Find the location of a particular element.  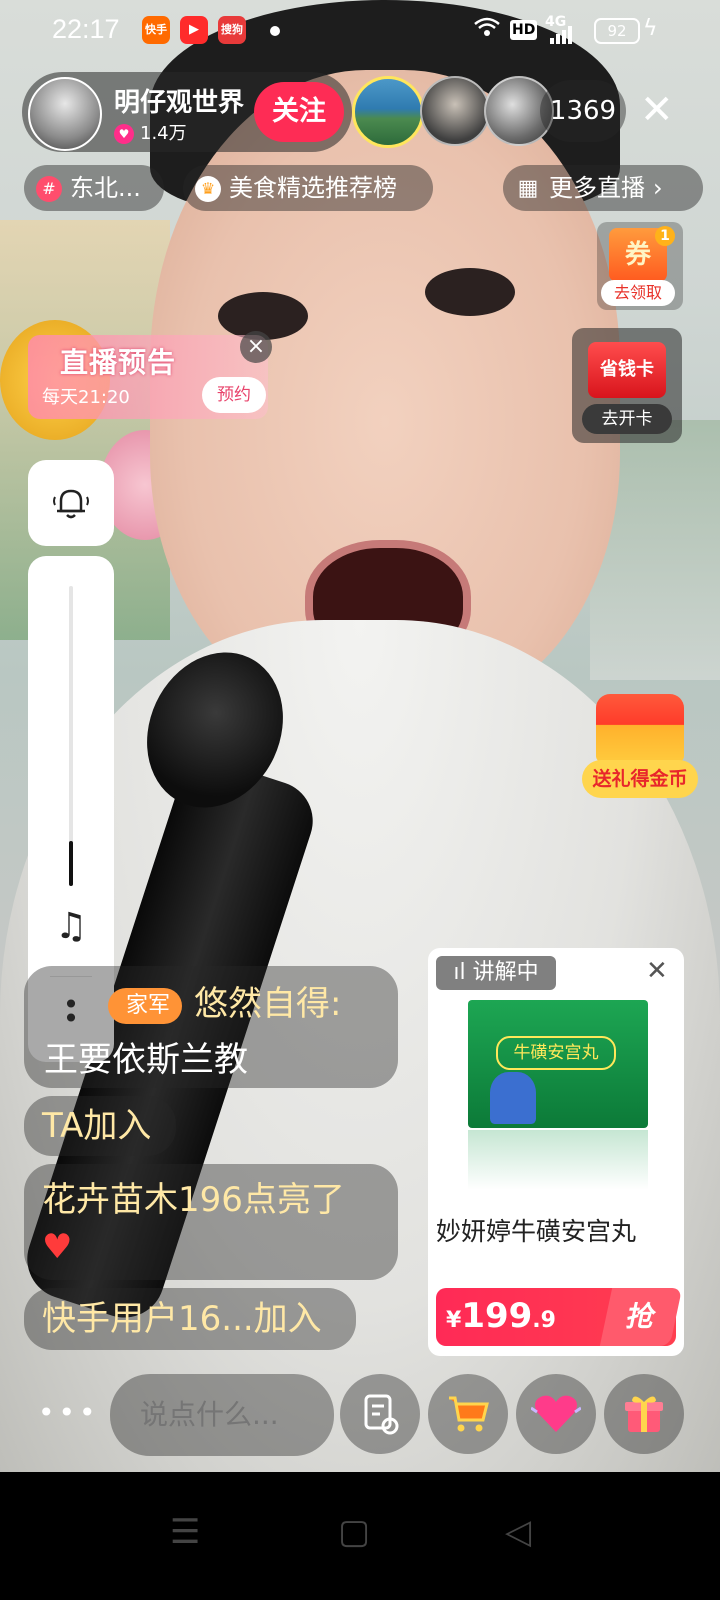

product-card: ıl 讲解中 ✕ 牛磺安宫丸 妙妍婷牛磺安宫丸 ¥199.9 抢 is located at coordinates (556, 1152).